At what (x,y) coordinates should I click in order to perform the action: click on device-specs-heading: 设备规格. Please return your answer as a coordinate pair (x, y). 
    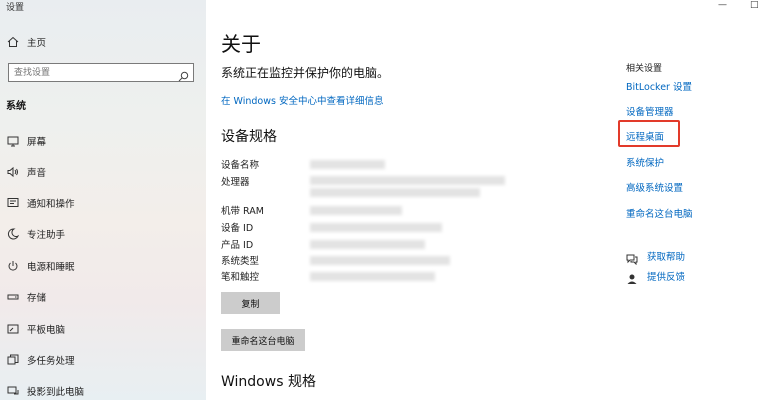
    Looking at the image, I should click on (249, 137).